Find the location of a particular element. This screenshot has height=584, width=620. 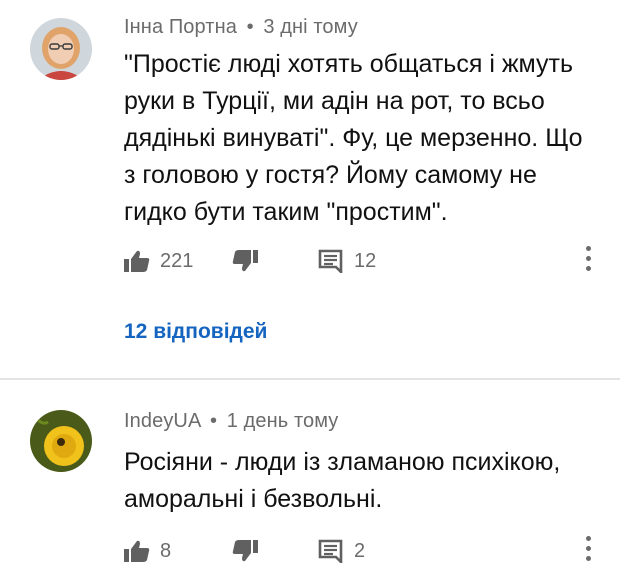

comment-actions: 8 2 is located at coordinates (364, 551).